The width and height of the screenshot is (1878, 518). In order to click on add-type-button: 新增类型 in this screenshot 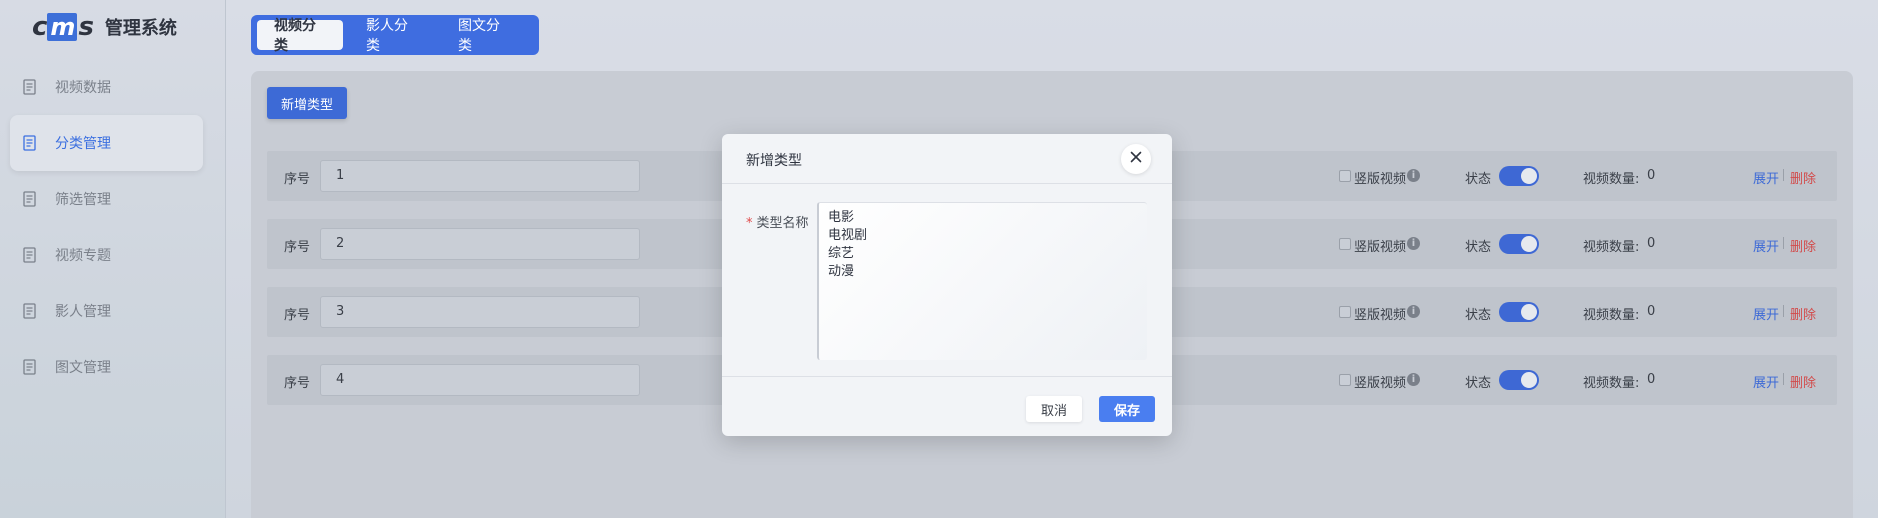, I will do `click(307, 103)`.